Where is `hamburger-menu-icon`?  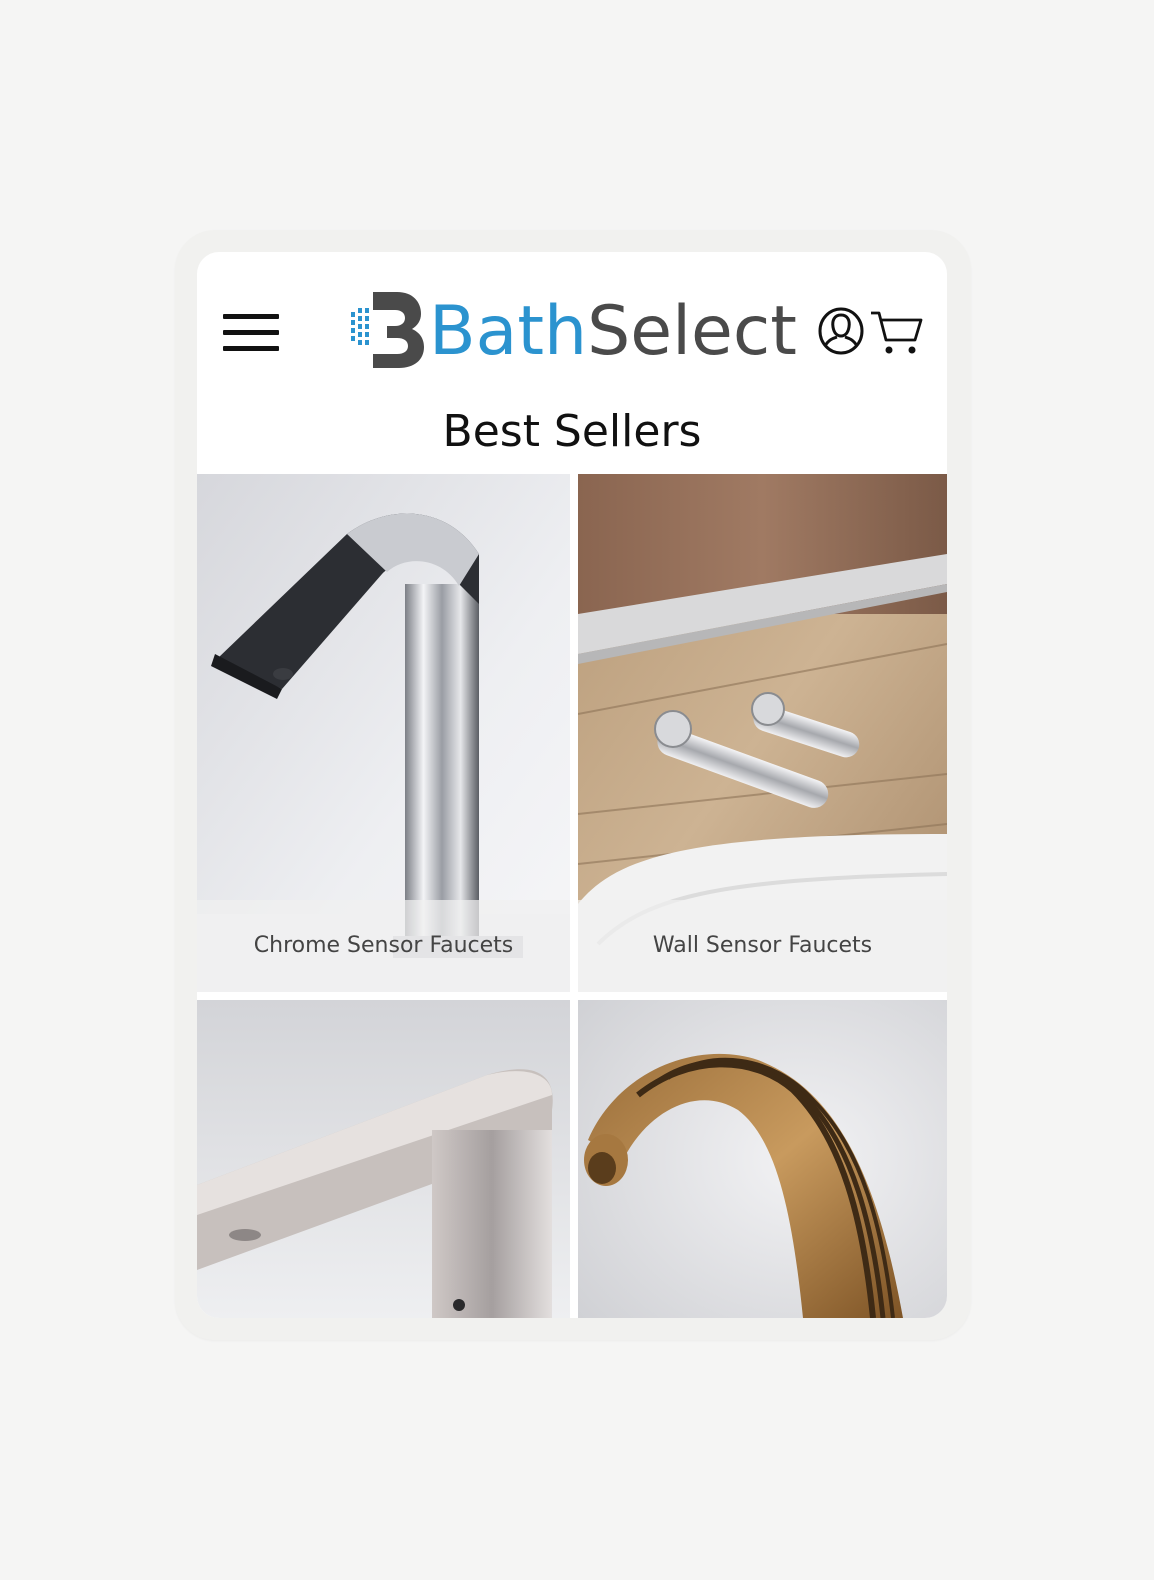
hamburger-menu-icon is located at coordinates (251, 332).